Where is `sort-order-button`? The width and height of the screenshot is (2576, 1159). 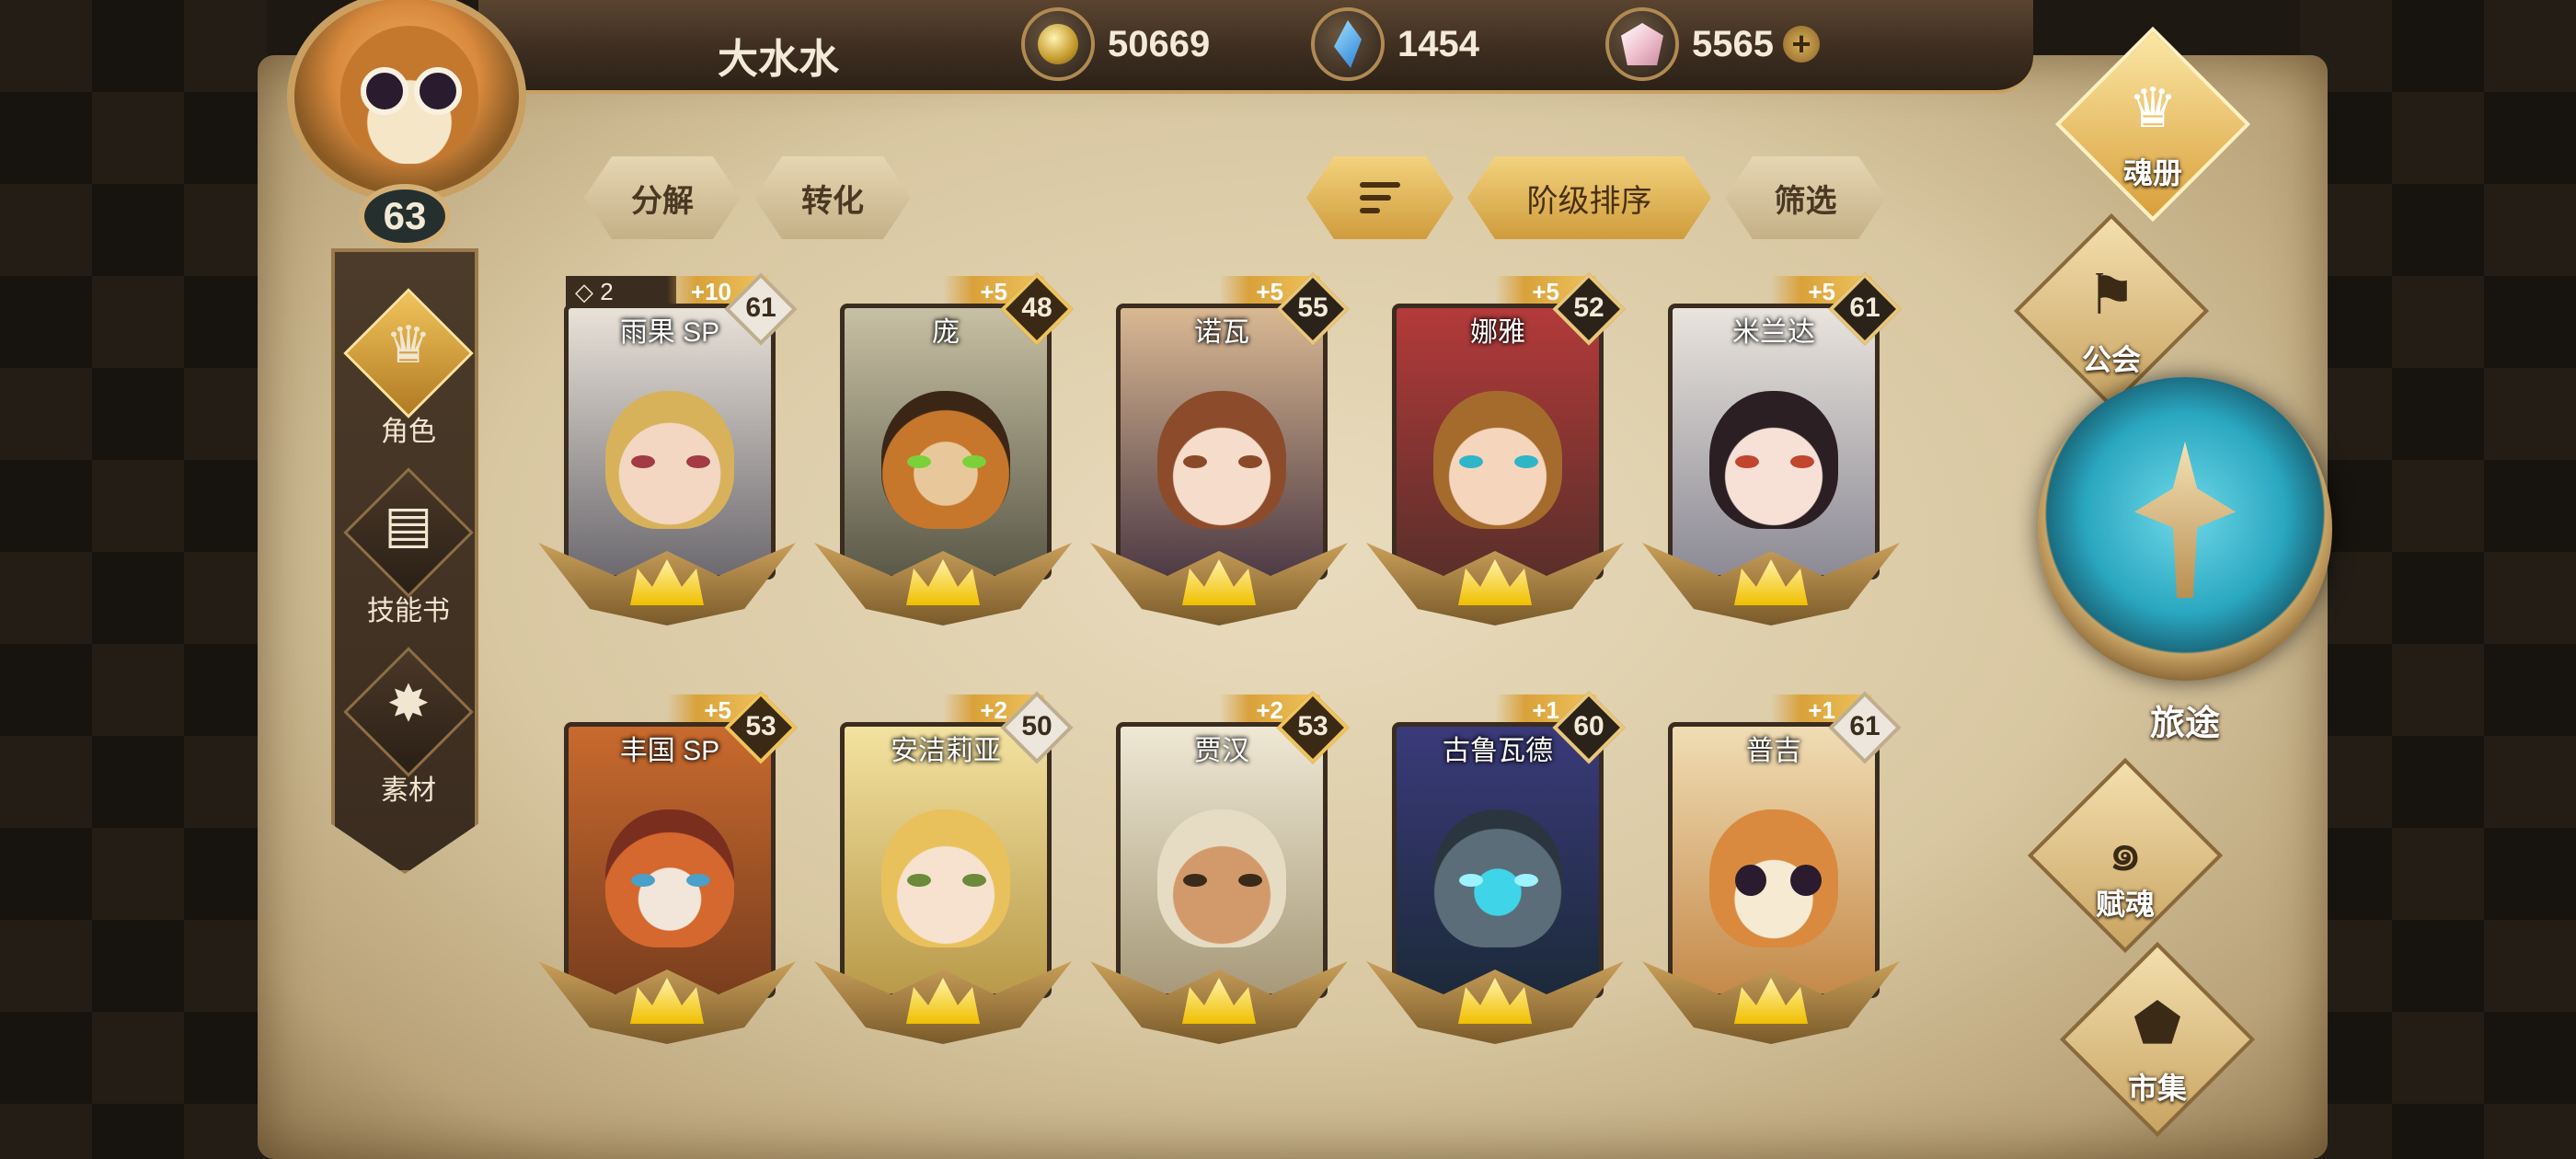
sort-order-button is located at coordinates (1380, 197).